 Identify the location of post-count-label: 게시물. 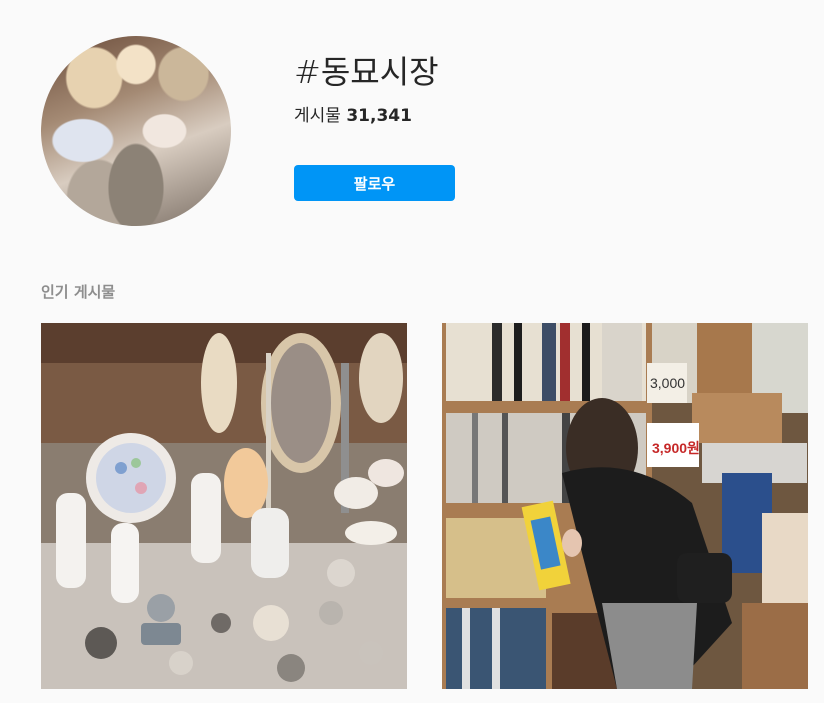
(317, 116).